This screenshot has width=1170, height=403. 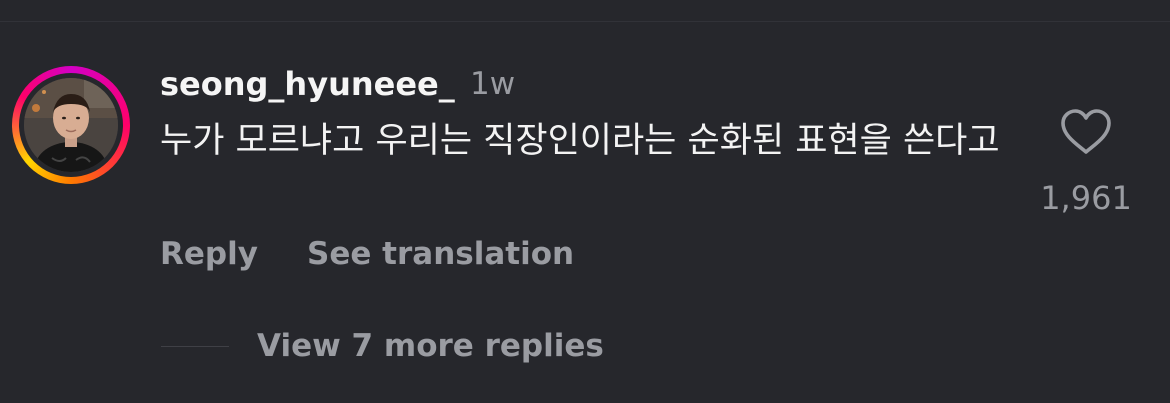 I want to click on reply-button: Reply, so click(x=209, y=254).